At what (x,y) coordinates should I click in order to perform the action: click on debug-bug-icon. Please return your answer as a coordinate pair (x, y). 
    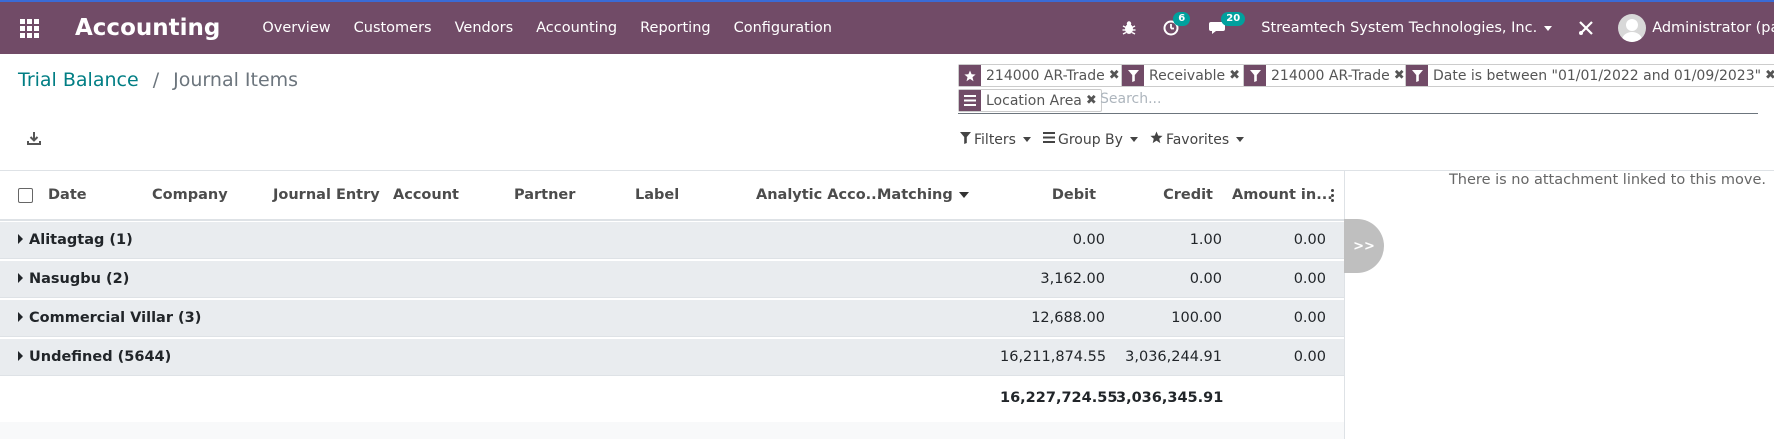
    Looking at the image, I should click on (1129, 28).